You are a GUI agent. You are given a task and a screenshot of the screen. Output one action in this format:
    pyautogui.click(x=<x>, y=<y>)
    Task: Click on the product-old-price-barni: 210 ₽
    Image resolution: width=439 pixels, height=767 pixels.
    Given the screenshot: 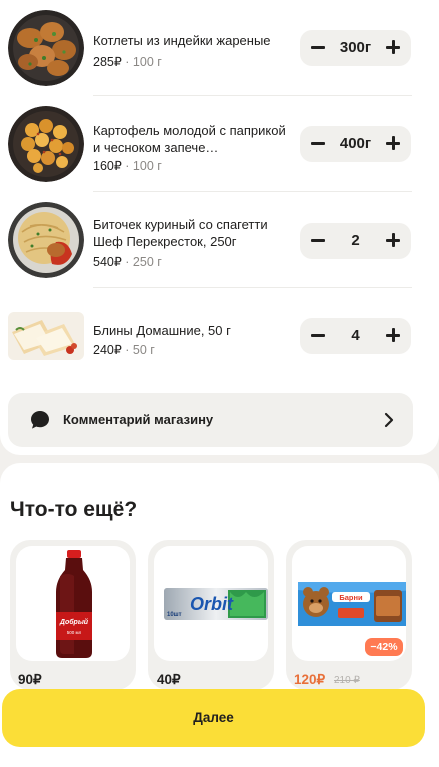 What is the action you would take?
    pyautogui.click(x=347, y=680)
    